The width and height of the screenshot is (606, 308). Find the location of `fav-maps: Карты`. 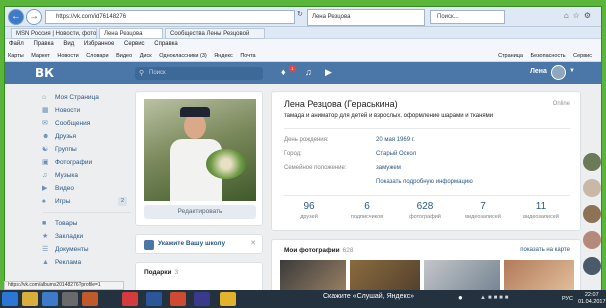

fav-maps: Карты is located at coordinates (16, 56).